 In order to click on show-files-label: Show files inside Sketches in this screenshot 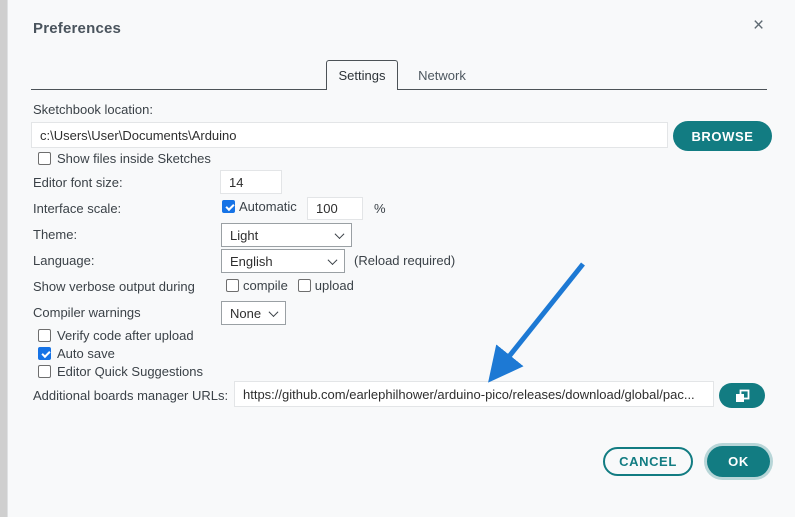, I will do `click(134, 158)`.